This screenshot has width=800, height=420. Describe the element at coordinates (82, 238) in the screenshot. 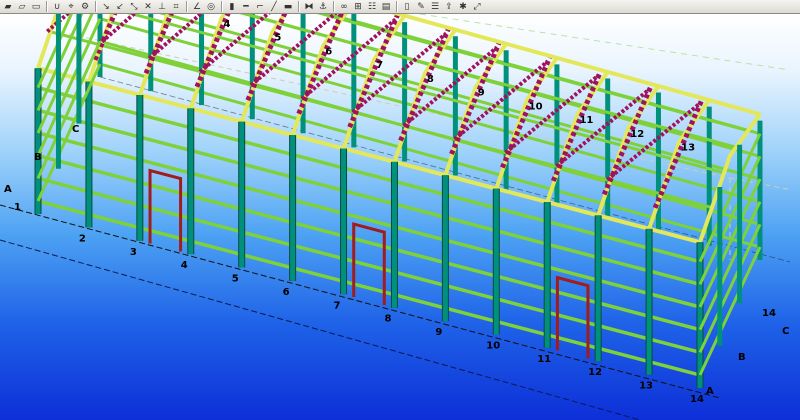

I see `grid-label-number: 2` at that location.